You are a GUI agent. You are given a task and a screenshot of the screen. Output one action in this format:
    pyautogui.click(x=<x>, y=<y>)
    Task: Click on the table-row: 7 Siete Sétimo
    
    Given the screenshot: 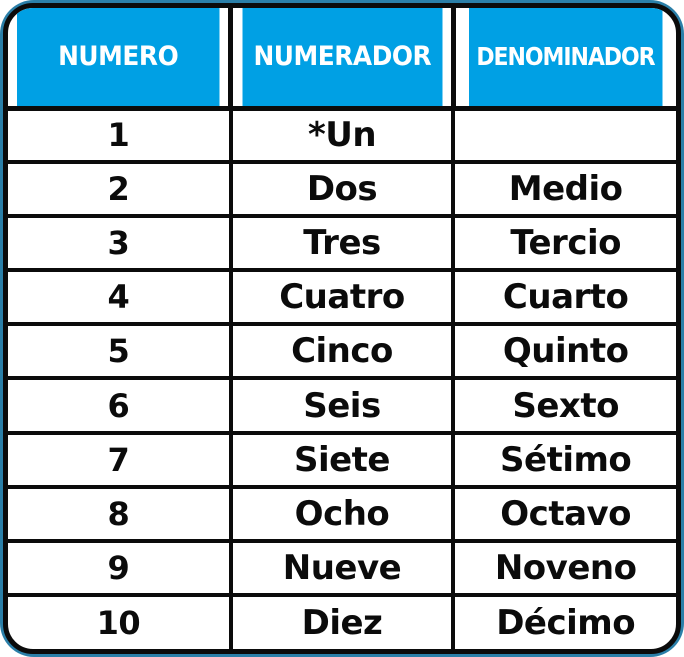 What is the action you would take?
    pyautogui.click(x=342, y=460)
    